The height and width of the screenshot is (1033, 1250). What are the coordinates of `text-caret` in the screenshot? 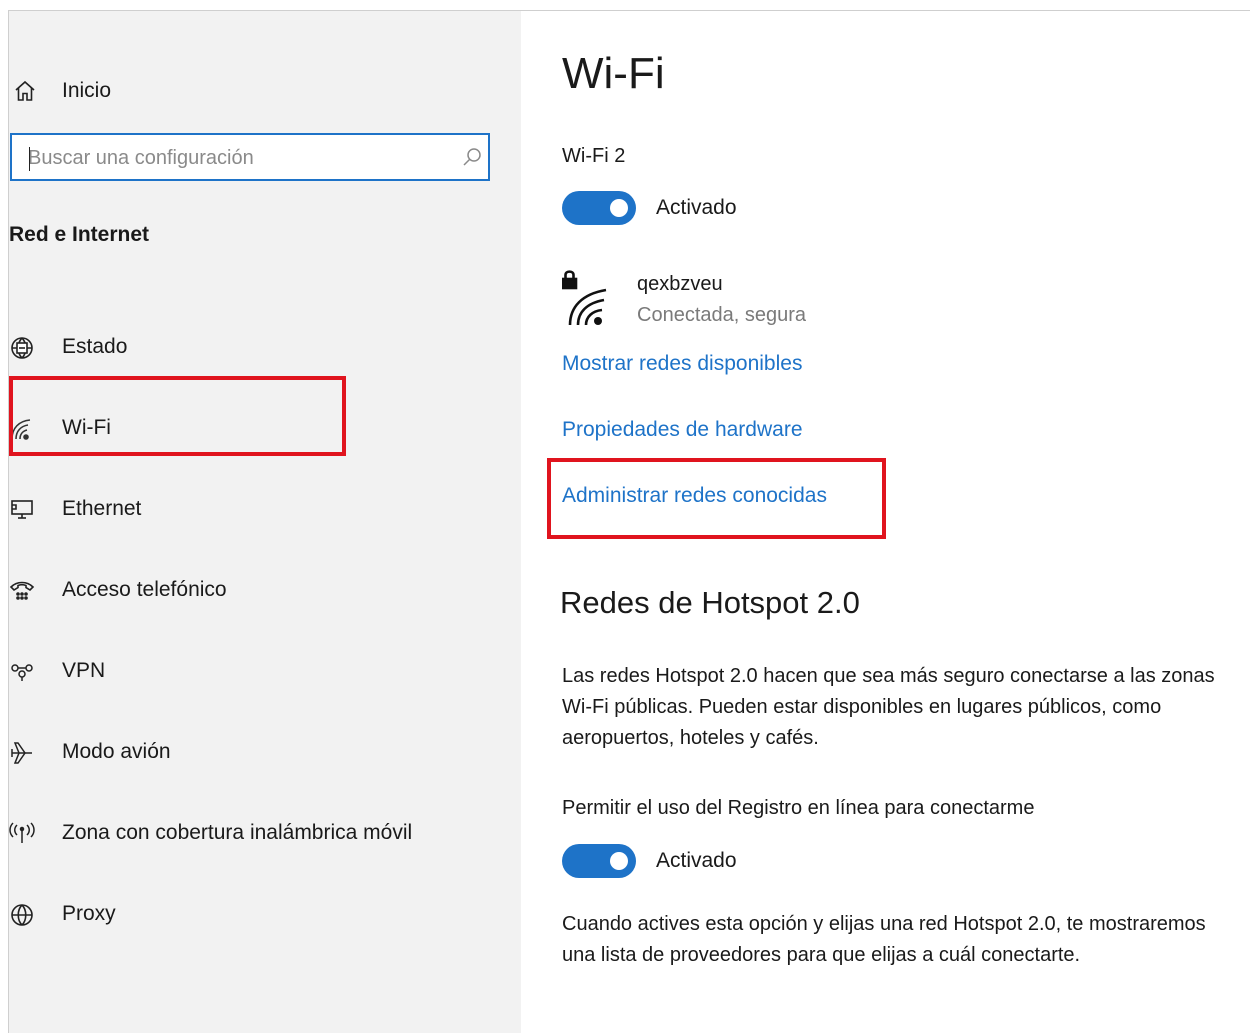 It's located at (29, 159).